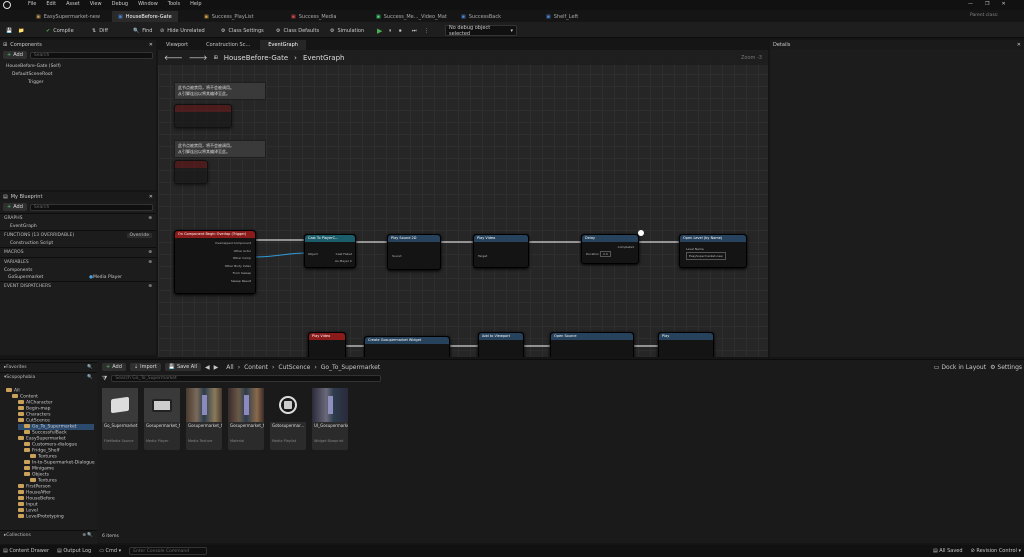 The height and width of the screenshot is (557, 1024). What do you see at coordinates (78, 75) in the screenshot?
I see `component-default-scene-root: DefaultSceneRoot` at bounding box center [78, 75].